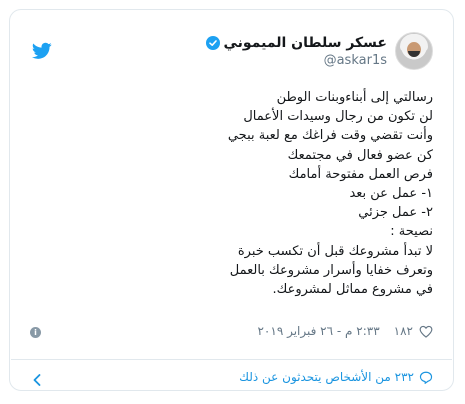  What do you see at coordinates (354, 97) in the screenshot?
I see `tweet-line: رسالتي إلى أبناءوبنات الوطن` at bounding box center [354, 97].